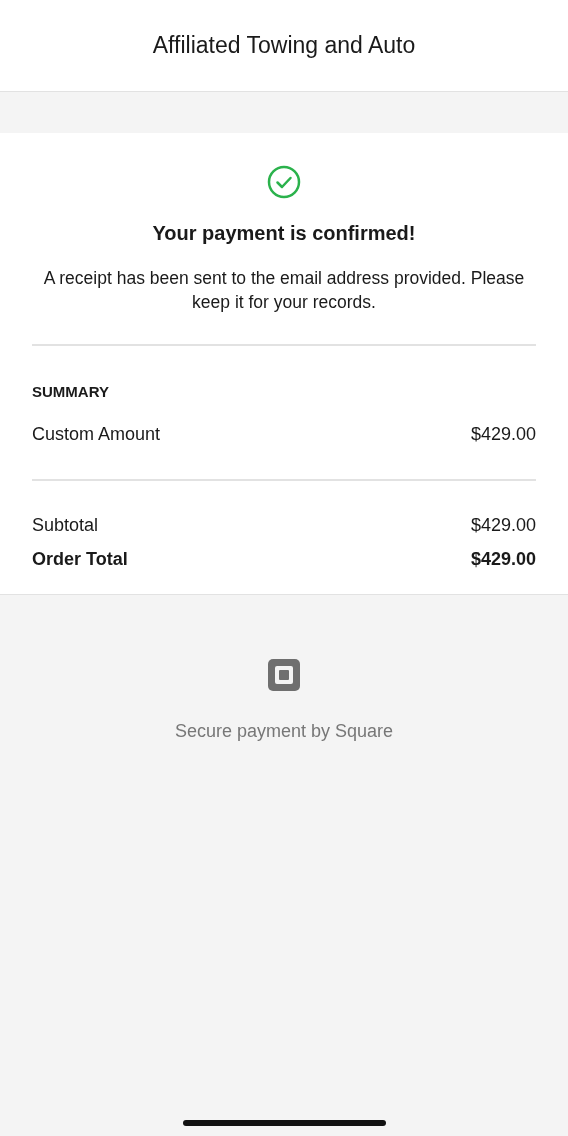  Describe the element at coordinates (503, 525) in the screenshot. I see `subtotal-amount: $429.00` at that location.